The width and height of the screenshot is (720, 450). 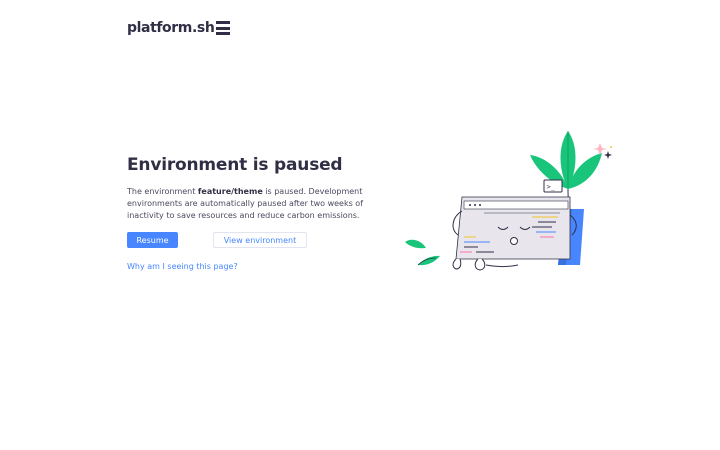 What do you see at coordinates (162, 191) in the screenshot?
I see `description-prefix: The environment` at bounding box center [162, 191].